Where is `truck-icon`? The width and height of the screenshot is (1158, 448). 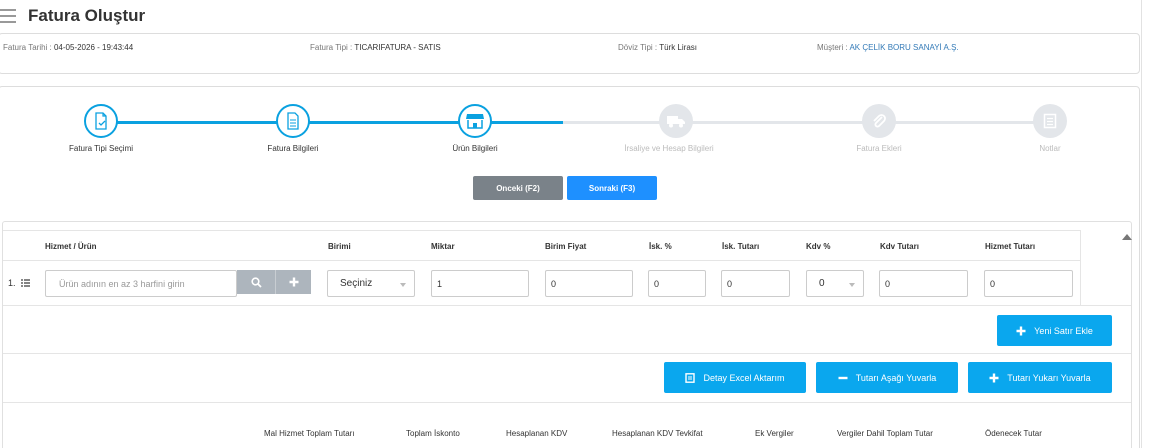
truck-icon is located at coordinates (676, 122).